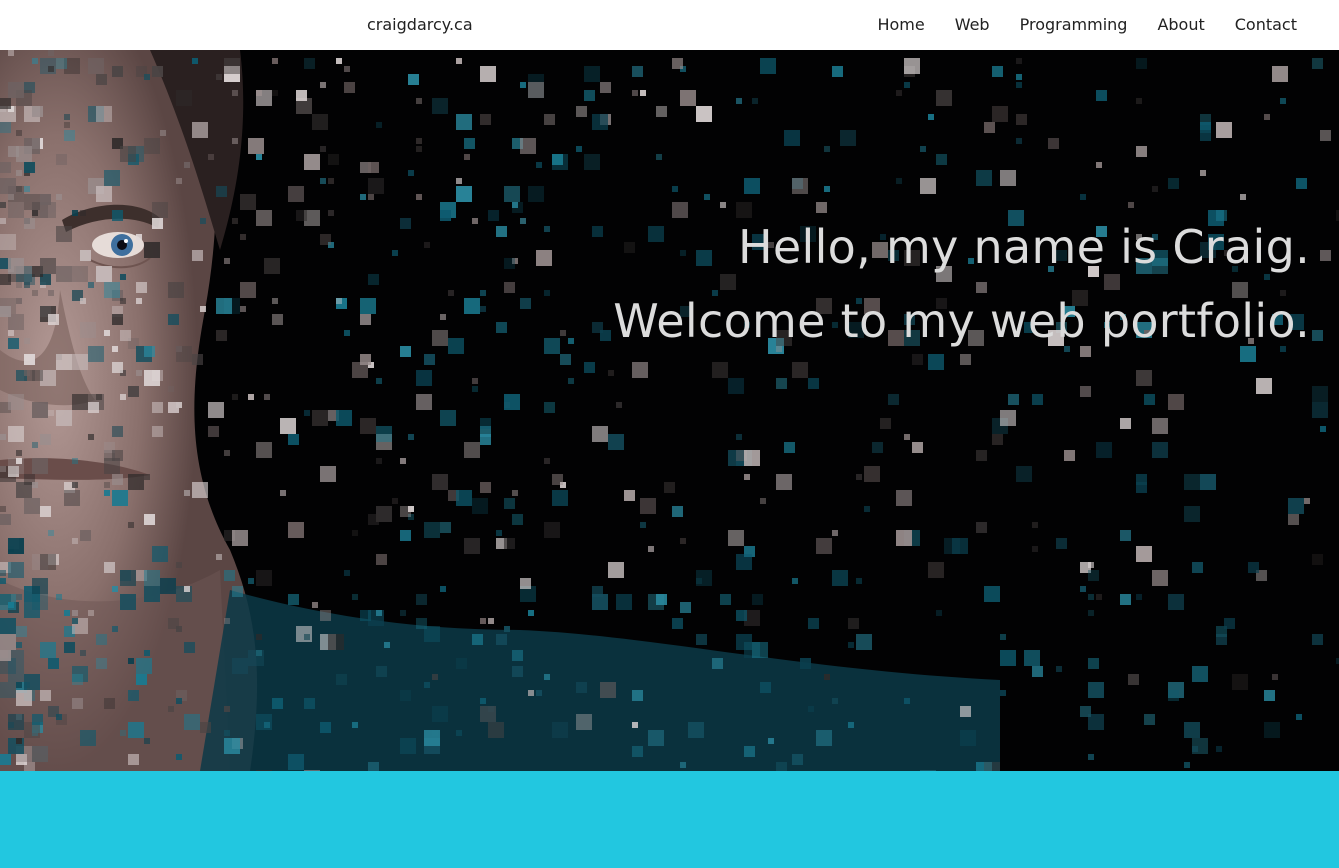  Describe the element at coordinates (1266, 25) in the screenshot. I see `nav-contact-link: Contact` at that location.